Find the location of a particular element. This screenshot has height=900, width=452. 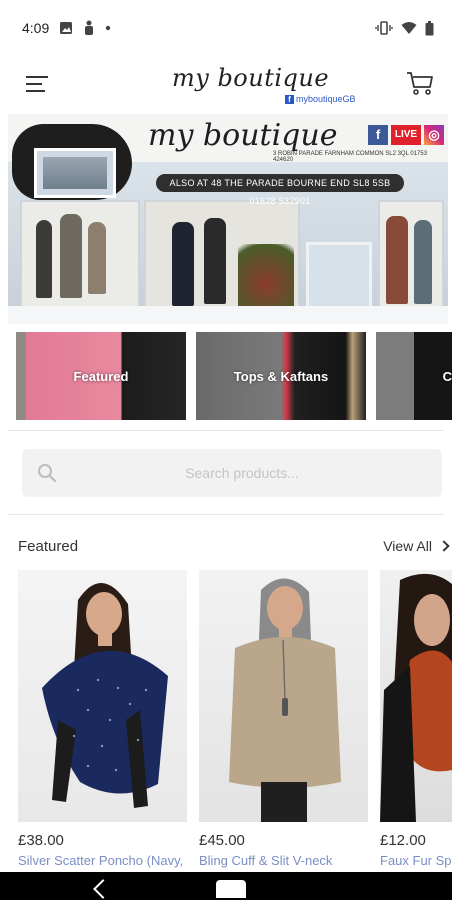

product-name: Bling Cuff & Slit V-neck is located at coordinates (283, 860).